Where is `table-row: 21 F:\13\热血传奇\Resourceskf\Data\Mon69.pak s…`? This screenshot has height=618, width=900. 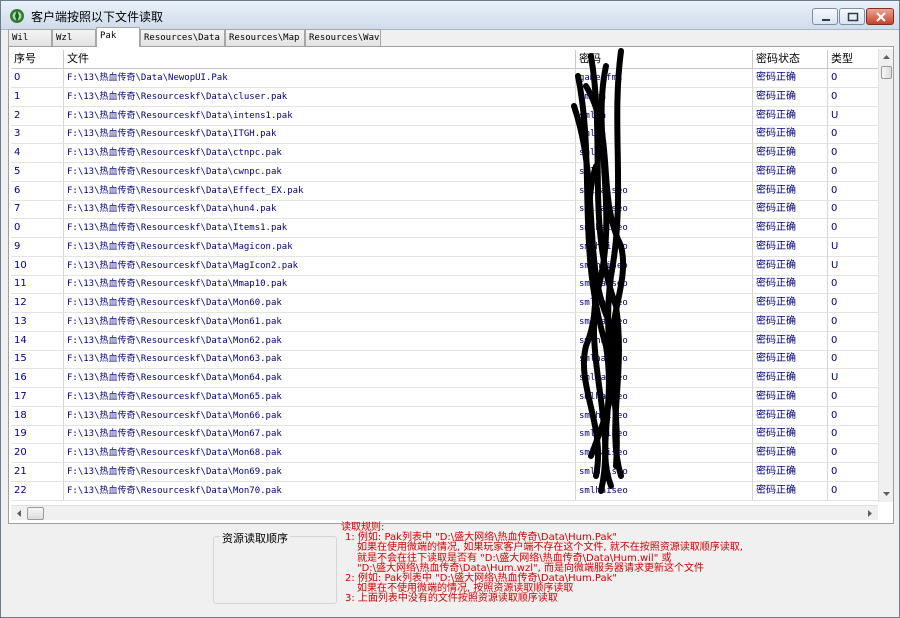 table-row: 21 F:\13\热血传奇\Resourceskf\Data\Mon69.pak s… is located at coordinates (447, 472).